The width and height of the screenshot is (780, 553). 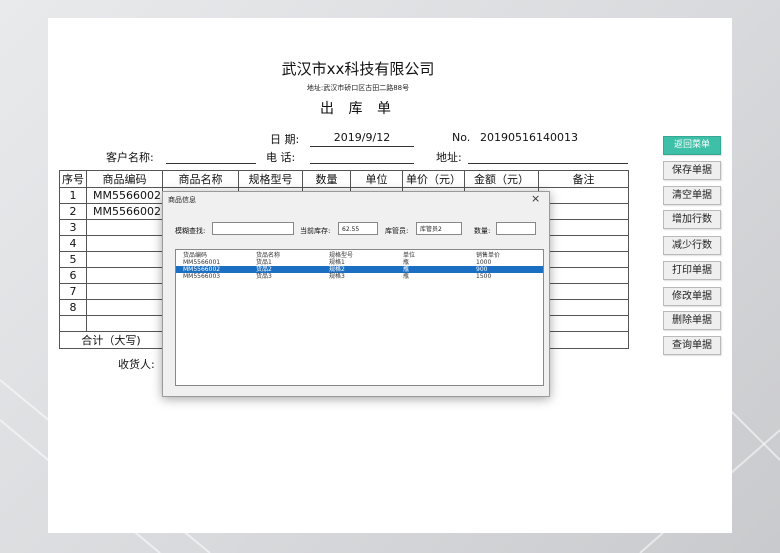 What do you see at coordinates (73, 179) in the screenshot?
I see `column-header: 序号` at bounding box center [73, 179].